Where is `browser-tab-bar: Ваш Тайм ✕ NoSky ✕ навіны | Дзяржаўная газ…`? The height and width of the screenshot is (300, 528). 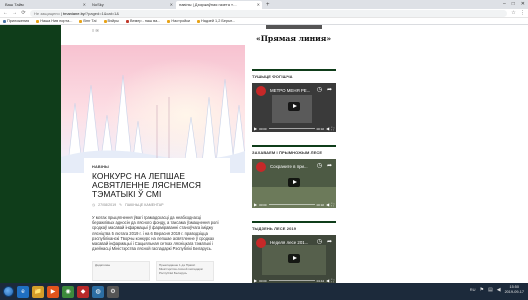
browser-tab-bar: Ваш Тайм ✕ NoSky ✕ навіны | Дзяржаўная газ… is located at coordinates (264, 4).